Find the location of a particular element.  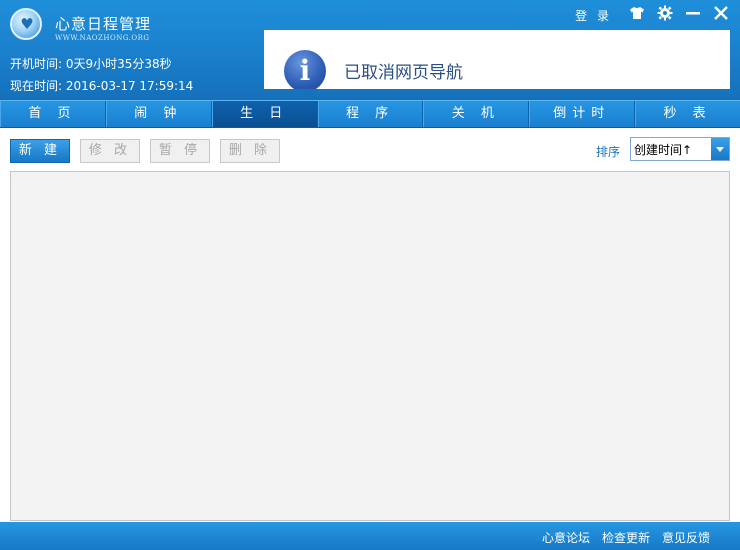

footer-links: 心意论坛 检查更新 意见反馈 is located at coordinates (626, 537).